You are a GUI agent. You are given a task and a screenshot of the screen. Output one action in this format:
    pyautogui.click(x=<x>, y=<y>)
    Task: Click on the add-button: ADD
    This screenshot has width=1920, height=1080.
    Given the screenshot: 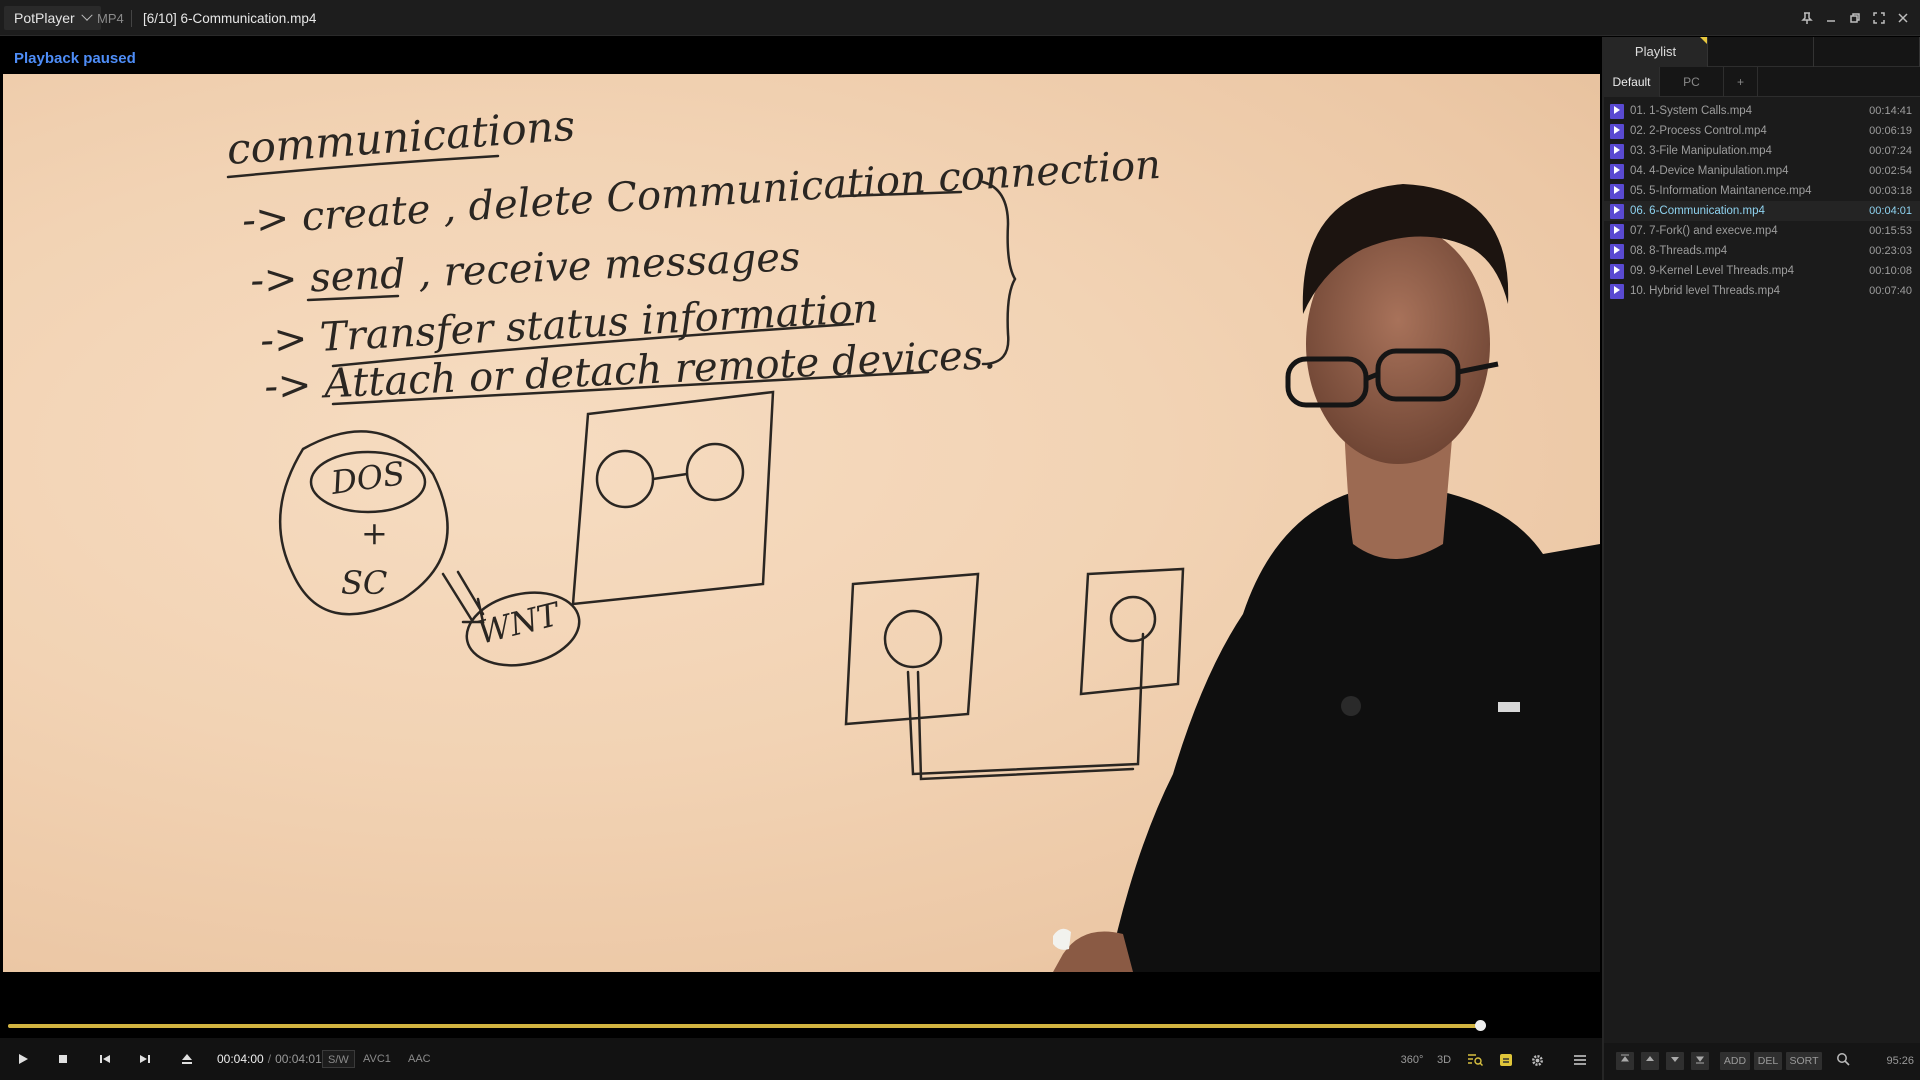 What is the action you would take?
    pyautogui.click(x=1735, y=1061)
    